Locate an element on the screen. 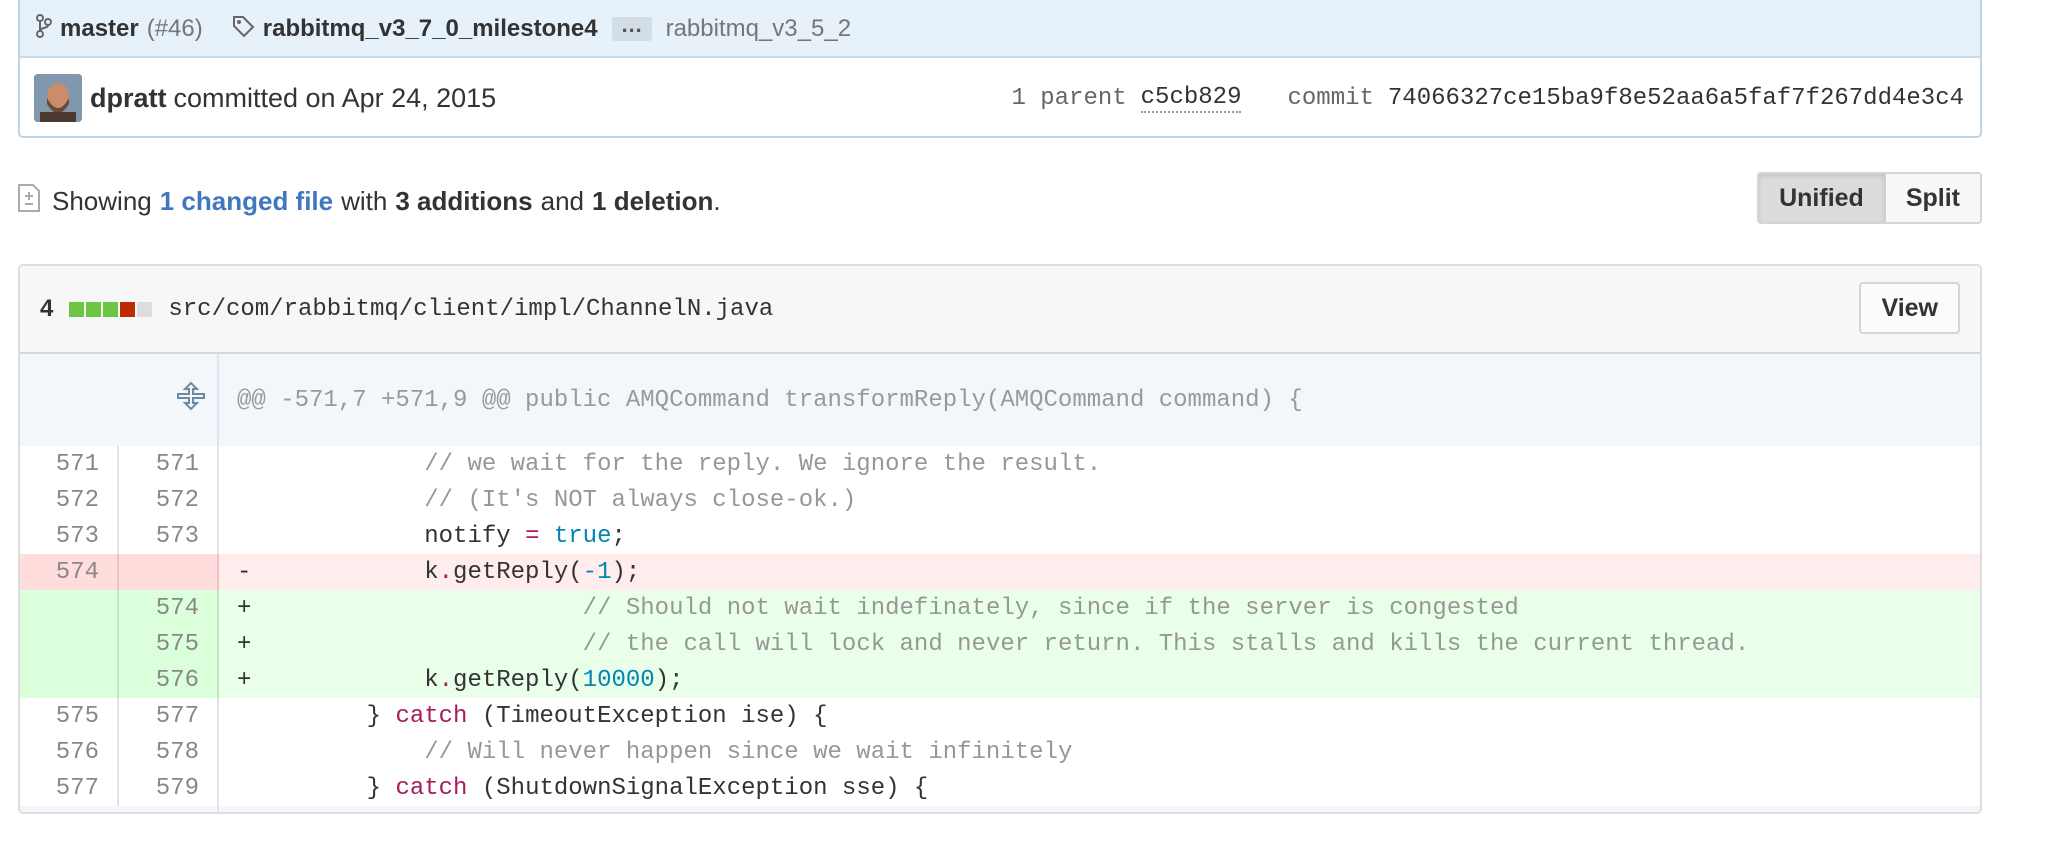  file-diff-icon is located at coordinates (29, 201).